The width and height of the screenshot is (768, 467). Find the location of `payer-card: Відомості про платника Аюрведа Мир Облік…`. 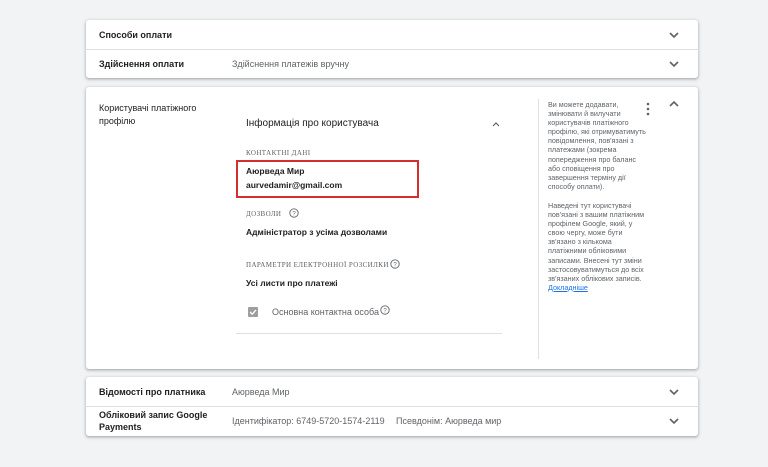

payer-card: Відомості про платника Аюрведа Мир Облік… is located at coordinates (392, 406).